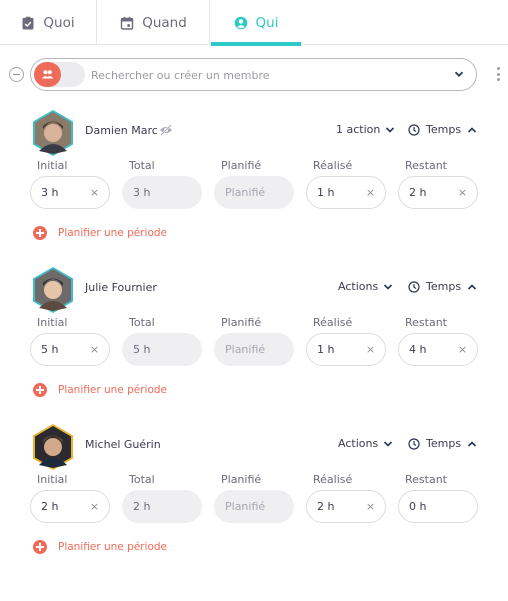 The width and height of the screenshot is (508, 601). Describe the element at coordinates (346, 506) in the screenshot. I see `realise-field: 2 h ×` at that location.